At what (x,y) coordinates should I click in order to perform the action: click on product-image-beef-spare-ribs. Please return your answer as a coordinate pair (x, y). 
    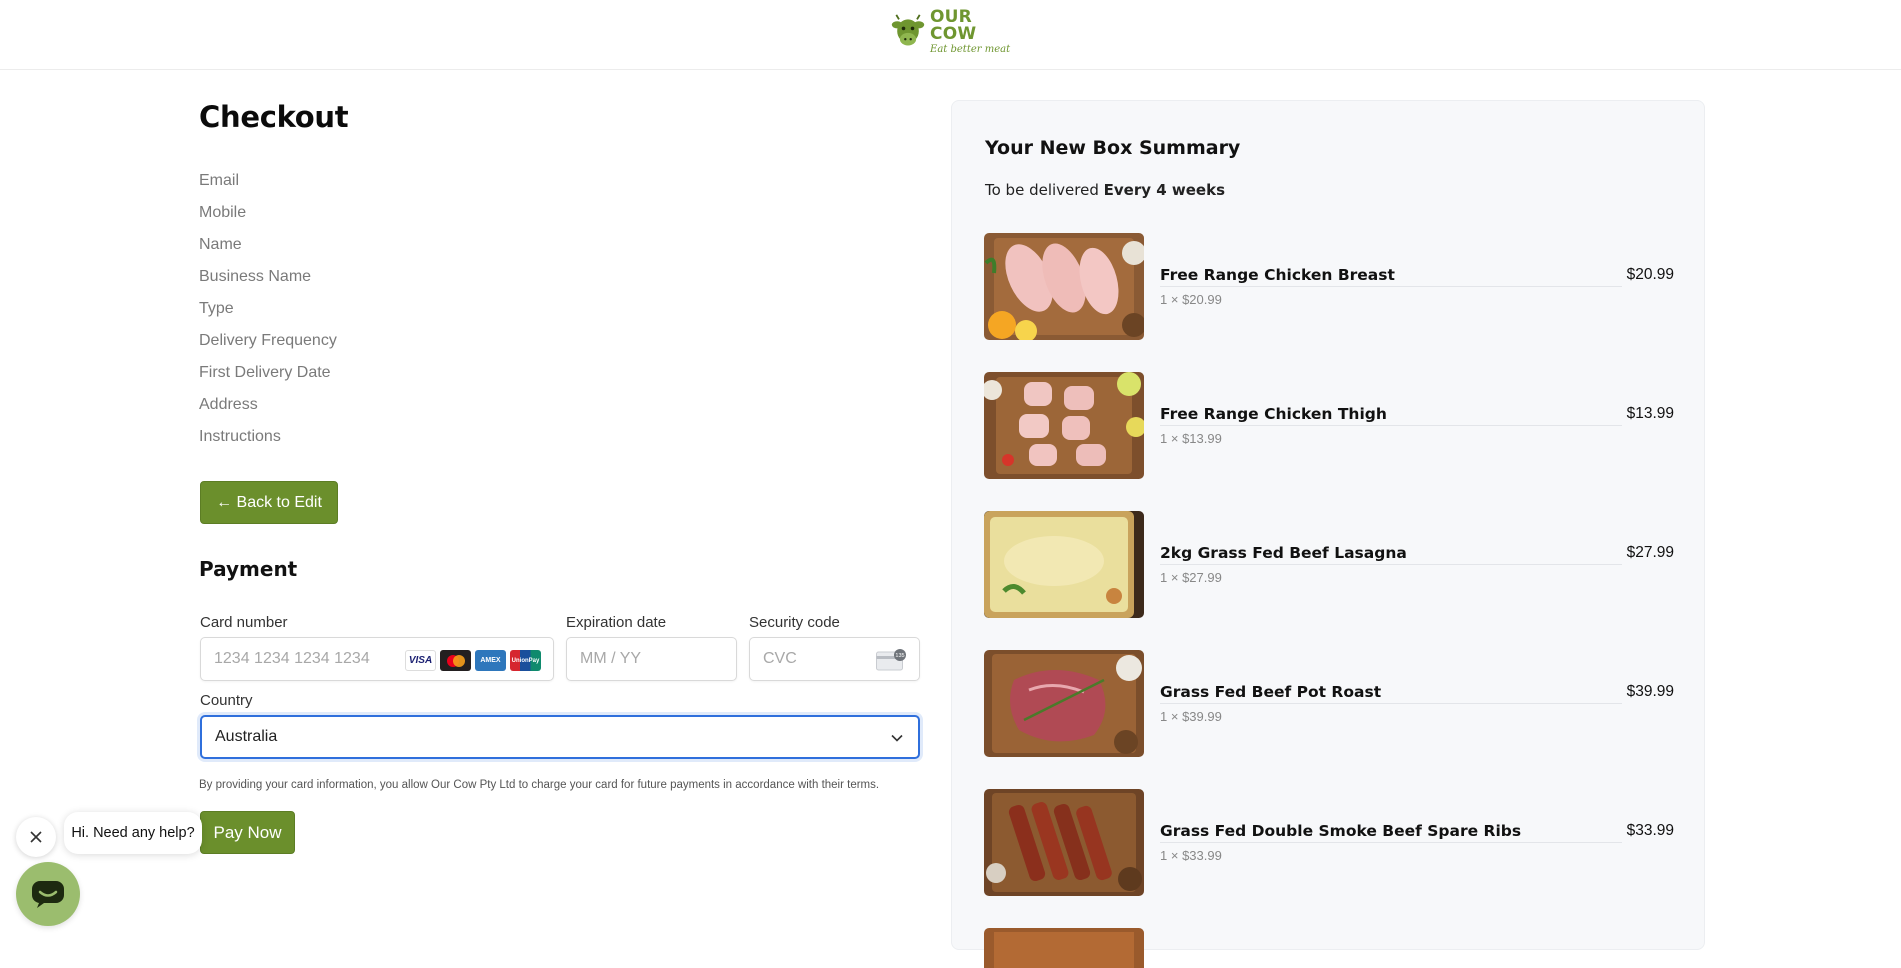
    Looking at the image, I should click on (1064, 842).